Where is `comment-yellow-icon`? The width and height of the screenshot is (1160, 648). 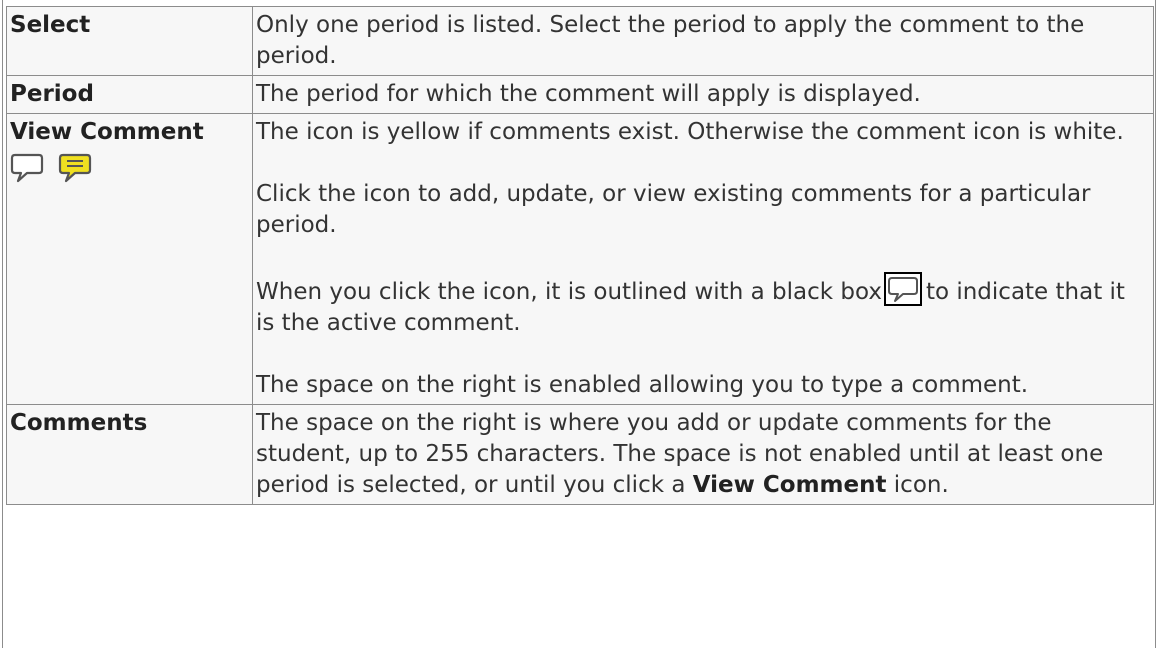
comment-yellow-icon is located at coordinates (75, 168).